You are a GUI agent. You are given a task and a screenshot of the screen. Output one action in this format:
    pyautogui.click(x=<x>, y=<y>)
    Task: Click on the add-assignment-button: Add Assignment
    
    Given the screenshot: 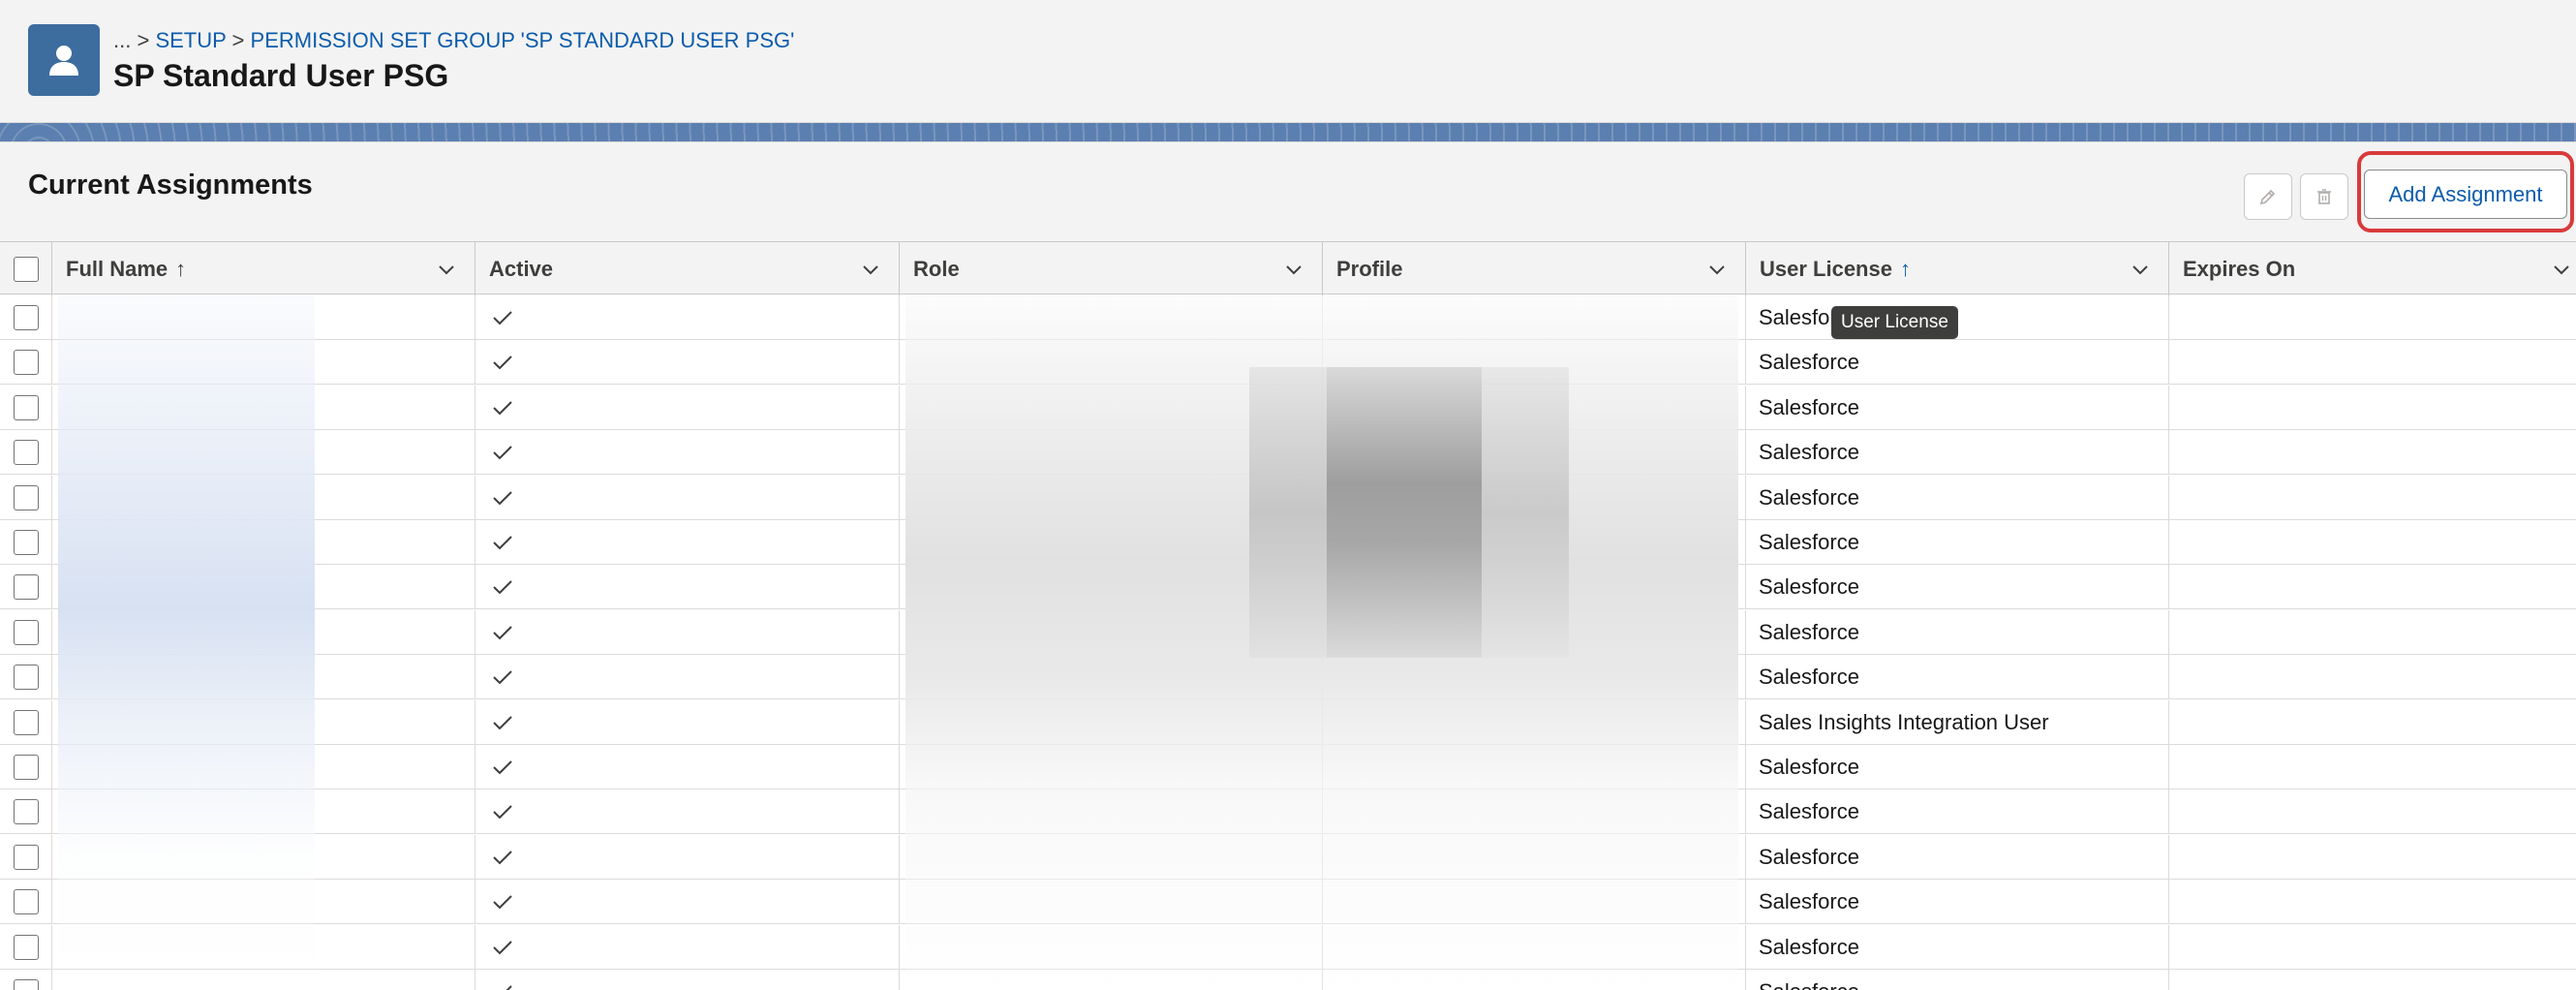 What is the action you would take?
    pyautogui.click(x=2465, y=194)
    